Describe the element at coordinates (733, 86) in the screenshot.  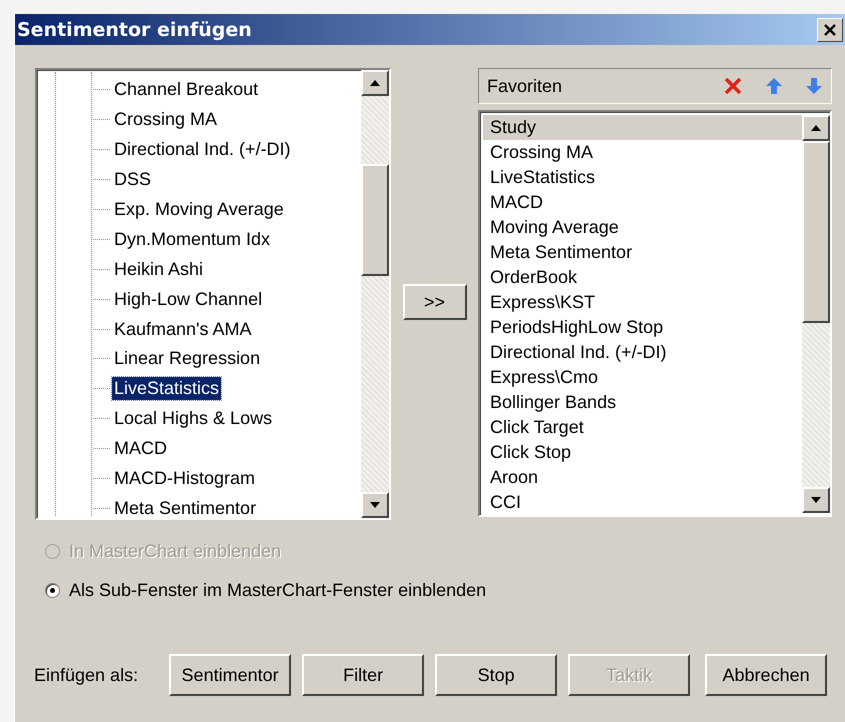
I see `delete-icon` at that location.